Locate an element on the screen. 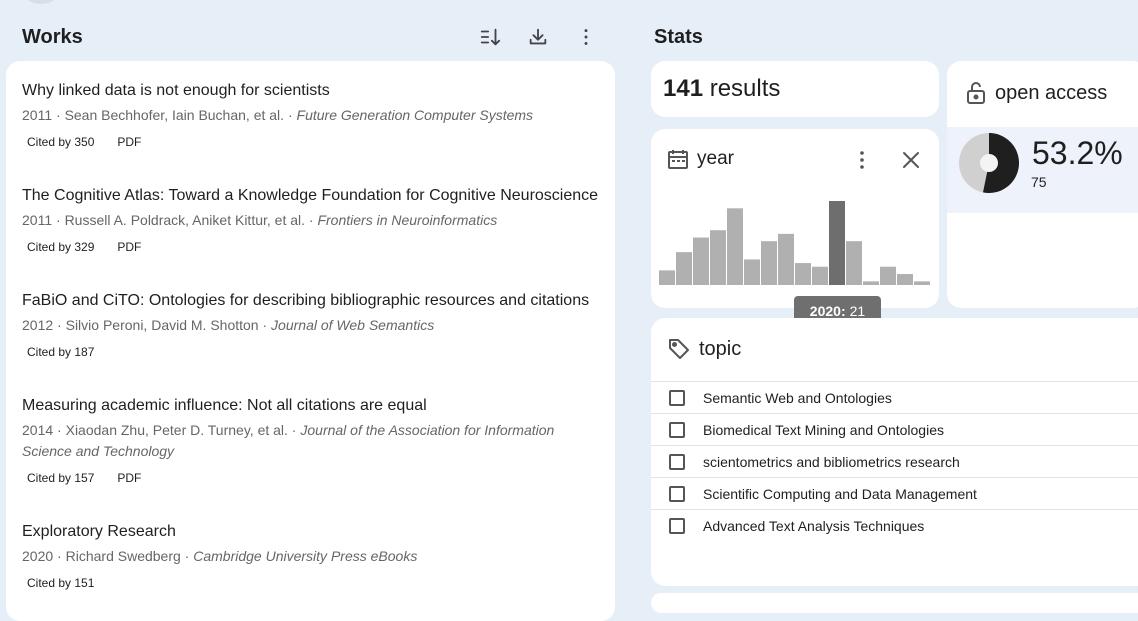 The image size is (1138, 621). topic-option: Semantic Web and Ontologies is located at coordinates (894, 398).